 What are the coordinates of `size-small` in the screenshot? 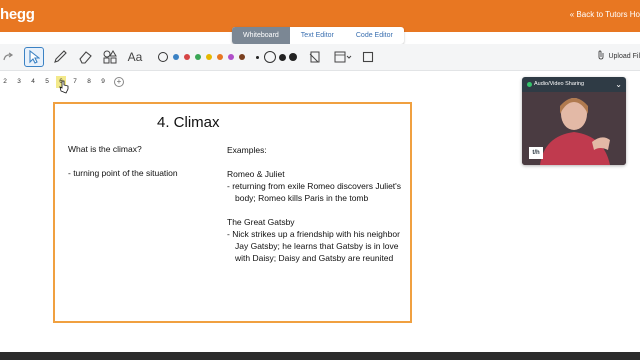 It's located at (257, 57).